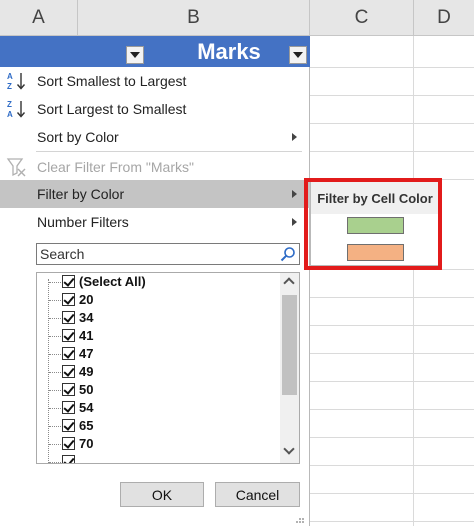 The width and height of the screenshot is (474, 526). Describe the element at coordinates (159, 336) in the screenshot. I see `list-item: 41` at that location.